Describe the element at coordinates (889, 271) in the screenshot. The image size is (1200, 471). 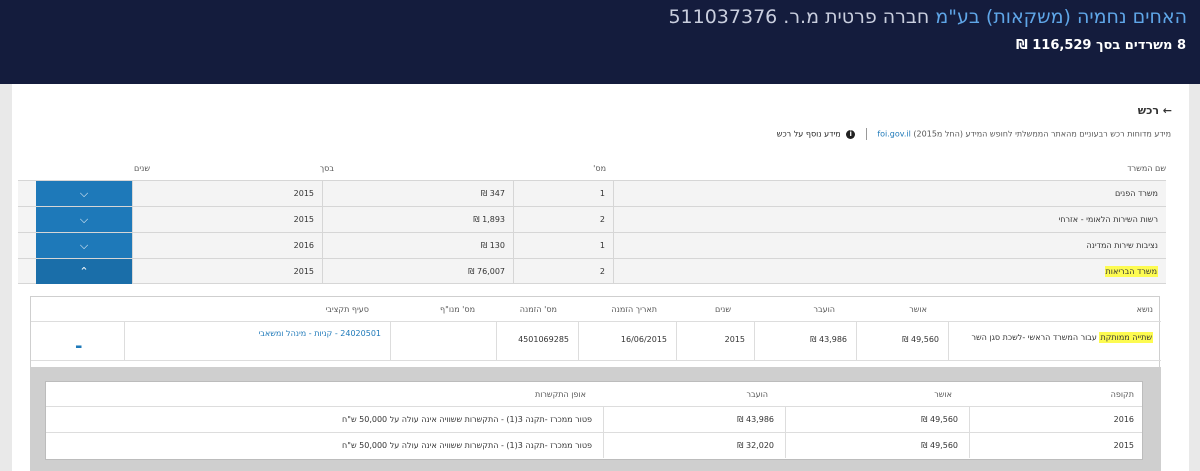
I see `office-name: משרד הבריאות` at that location.